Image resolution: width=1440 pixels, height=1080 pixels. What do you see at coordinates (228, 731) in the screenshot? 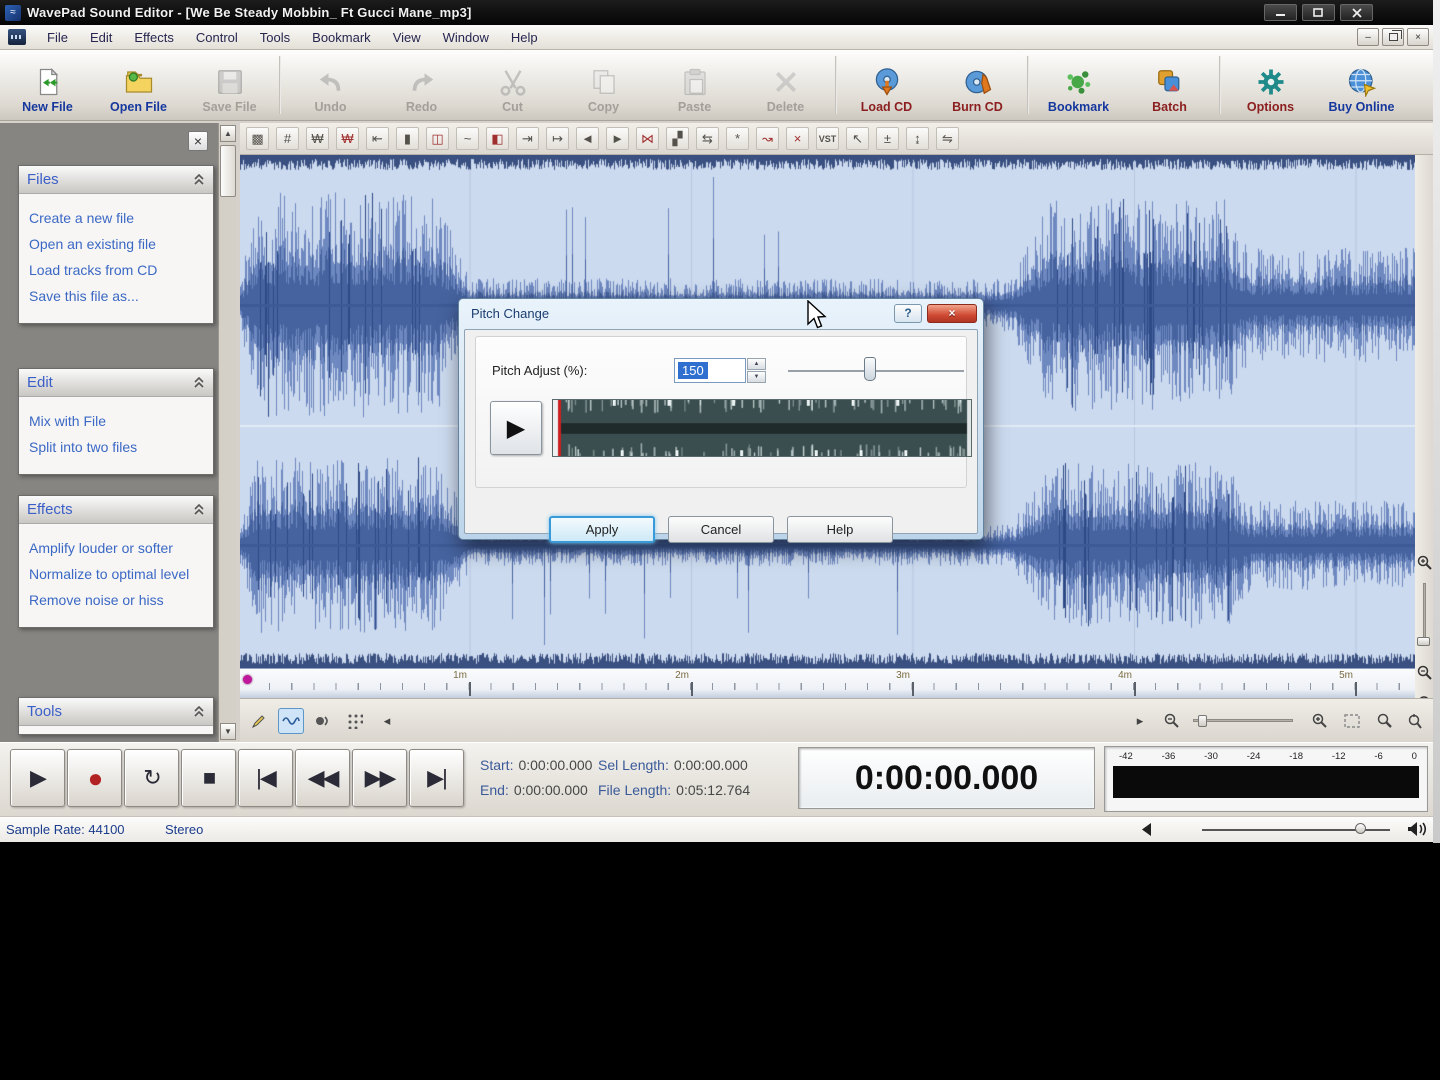
I see `scroll-down-icon: ▼` at bounding box center [228, 731].